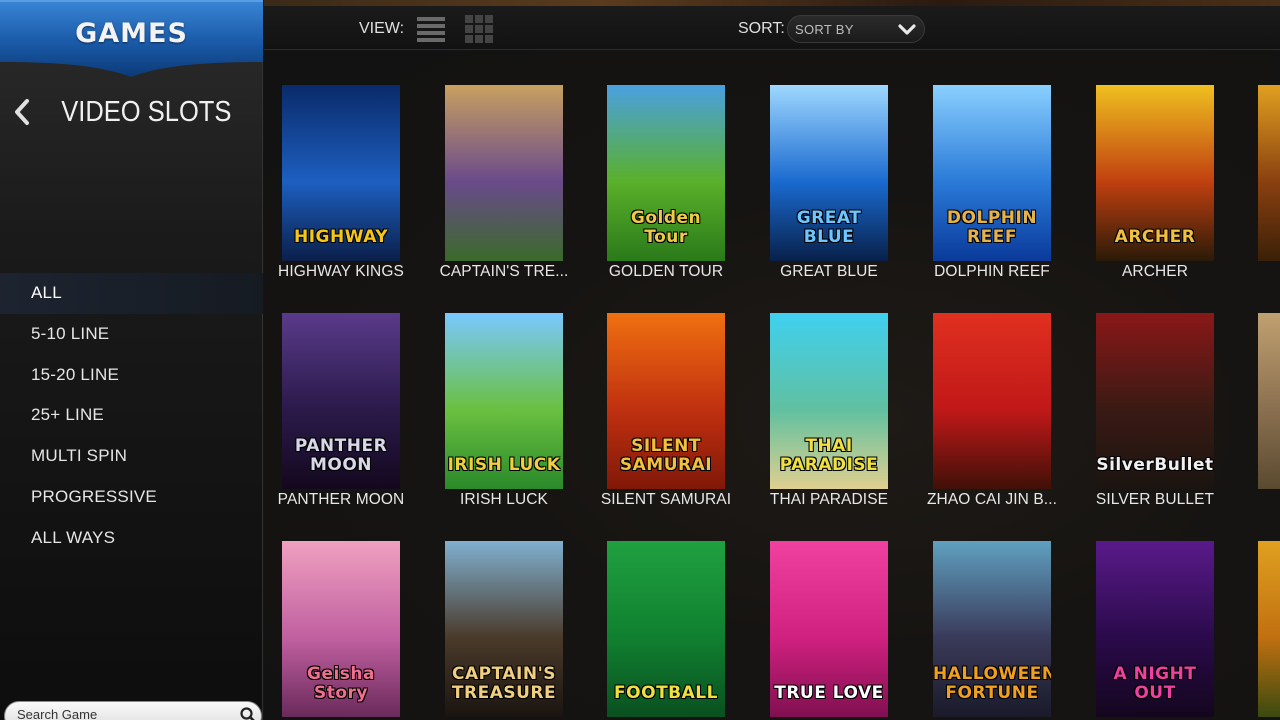 The image size is (1280, 720). What do you see at coordinates (131, 375) in the screenshot?
I see `filter-item-15-20-line: 15-20 LINE` at bounding box center [131, 375].